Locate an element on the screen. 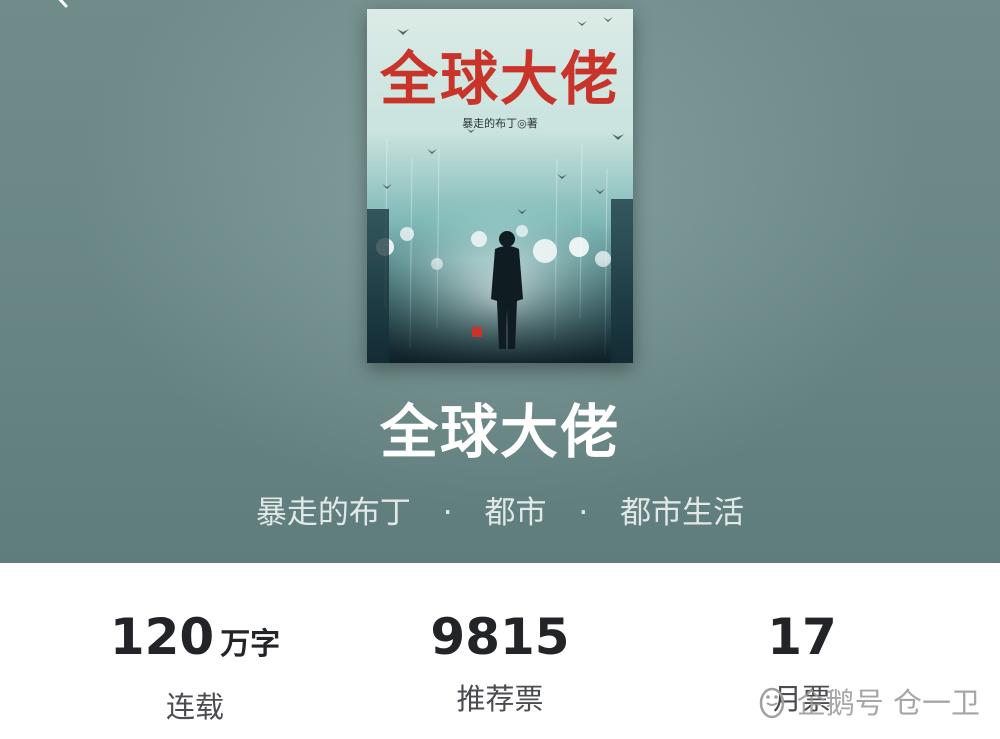 Image resolution: width=1000 pixels, height=739 pixels. back-arrow-icon is located at coordinates (61, 4).